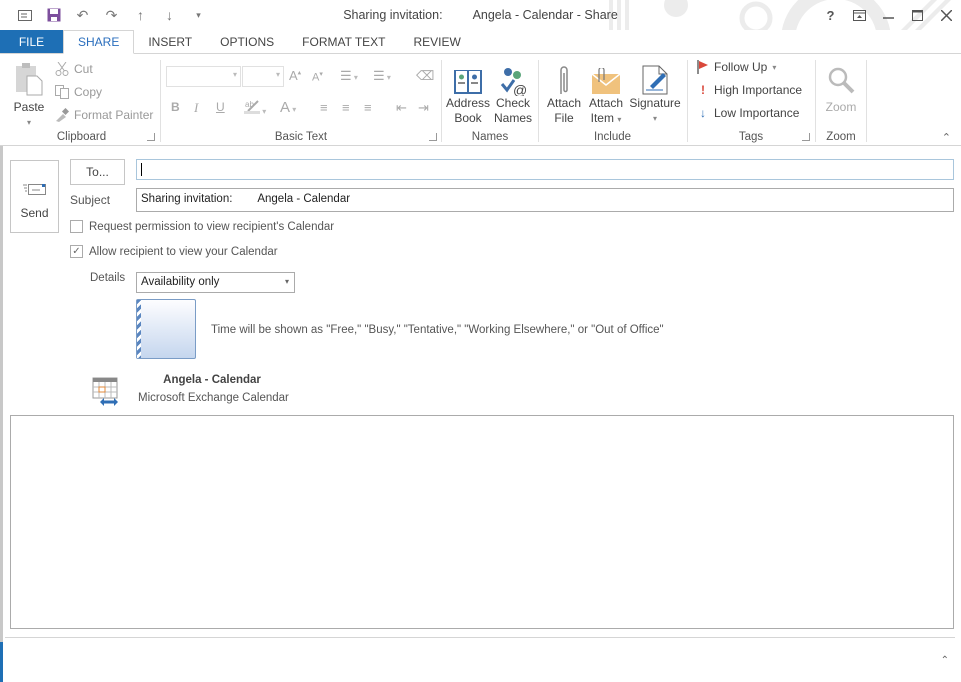  I want to click on subject-input: Sharing invitation: Angela - Calendar, so click(545, 200).